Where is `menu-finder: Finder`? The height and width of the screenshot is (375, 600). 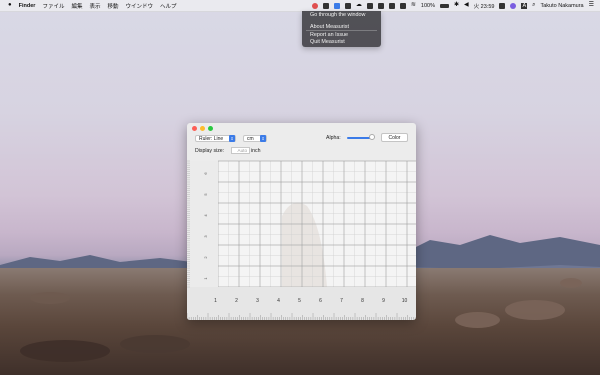 menu-finder: Finder is located at coordinates (27, 6).